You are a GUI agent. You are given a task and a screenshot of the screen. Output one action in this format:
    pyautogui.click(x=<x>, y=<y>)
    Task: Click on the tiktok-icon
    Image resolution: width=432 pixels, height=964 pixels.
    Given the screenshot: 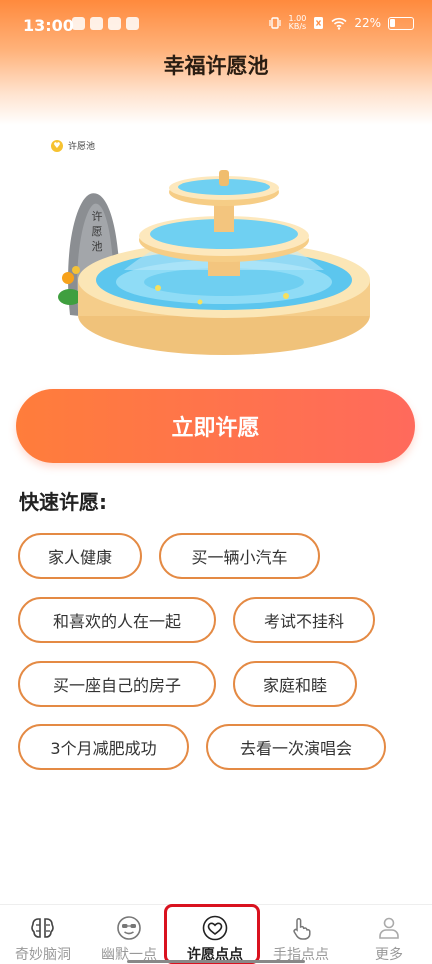 What is the action you would take?
    pyautogui.click(x=114, y=23)
    